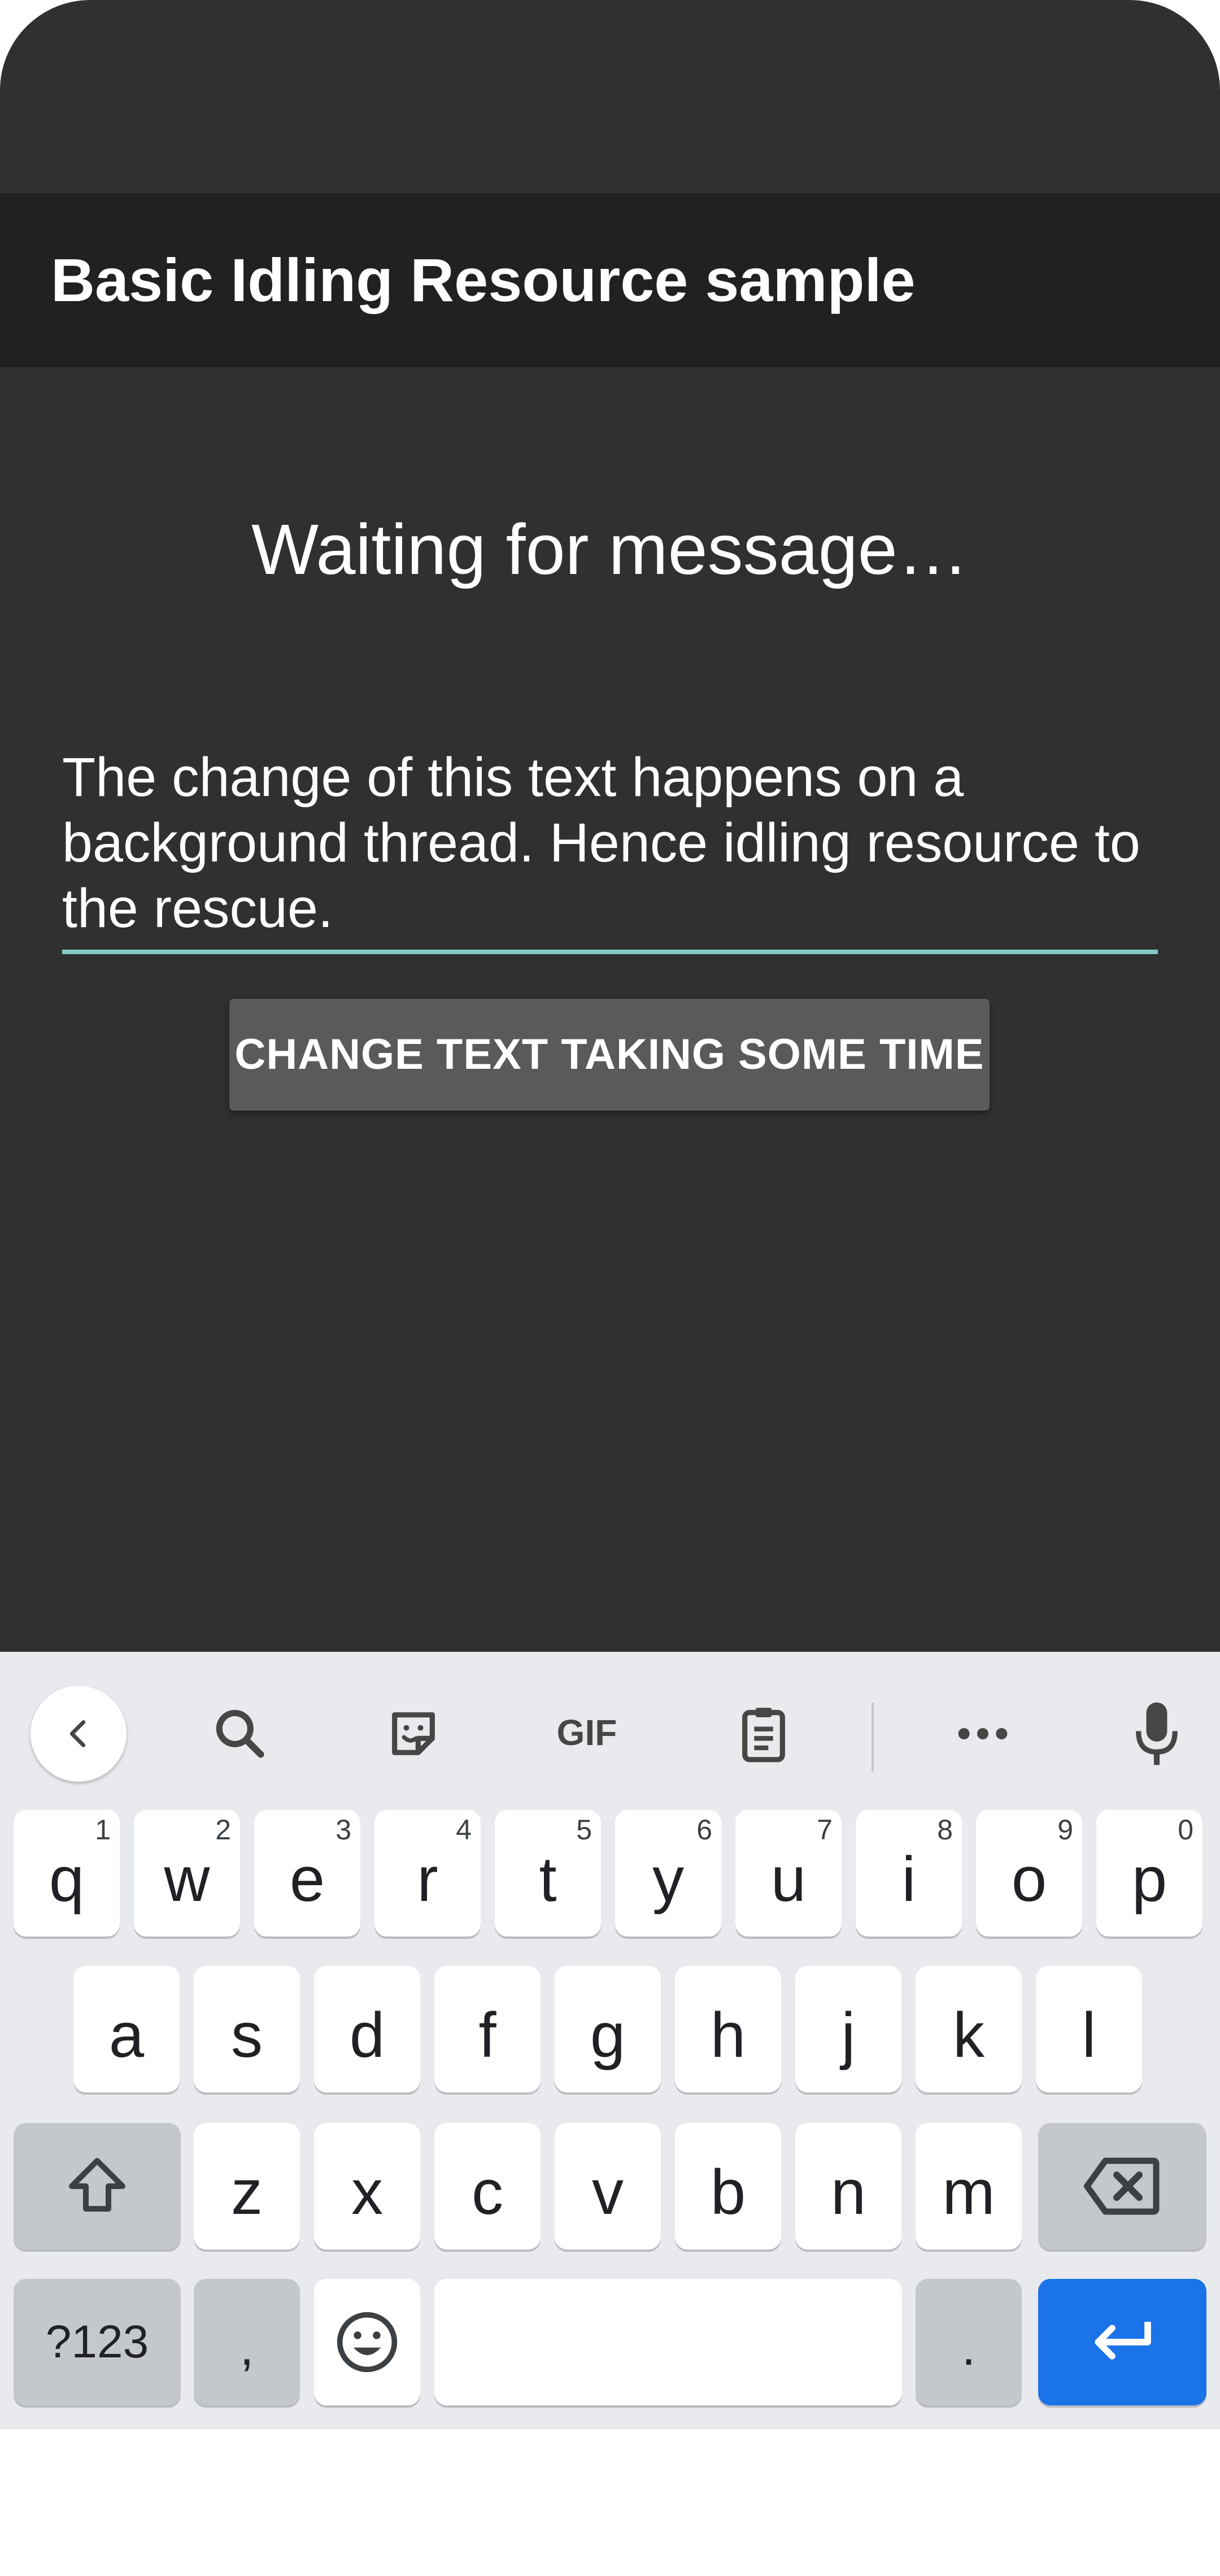 This screenshot has height=2576, width=1220. What do you see at coordinates (825, 1830) in the screenshot?
I see `key-number-hint: 7` at bounding box center [825, 1830].